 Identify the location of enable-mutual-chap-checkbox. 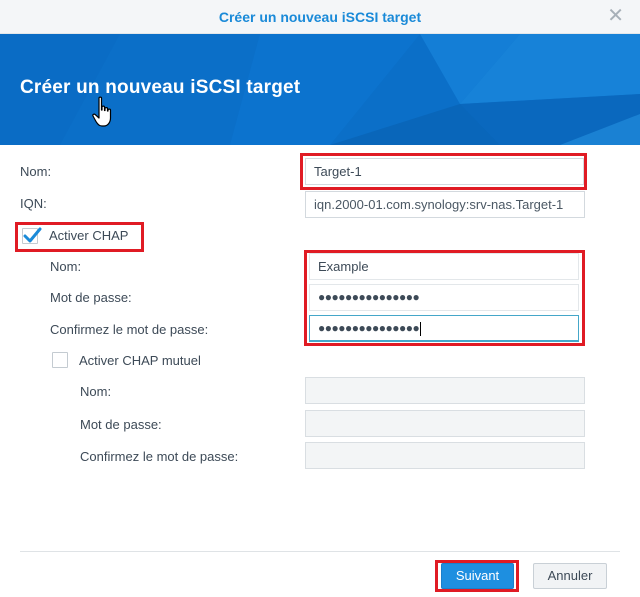
(60, 360).